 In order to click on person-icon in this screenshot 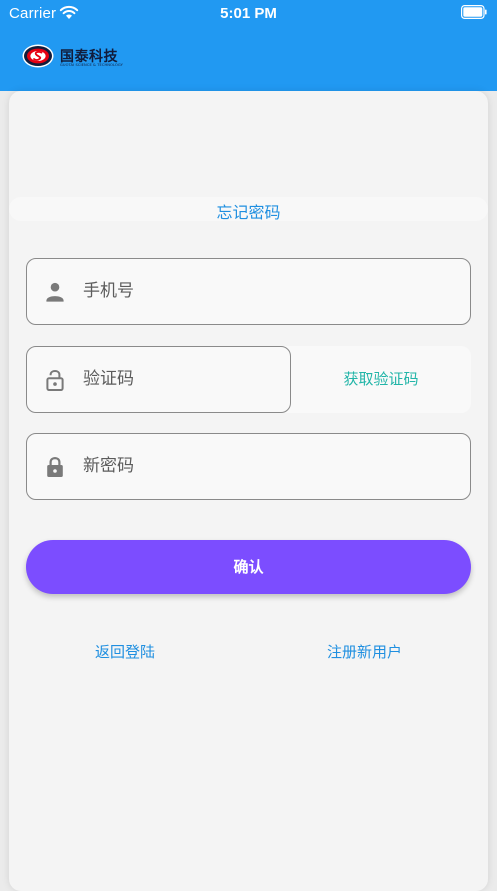, I will do `click(55, 292)`.